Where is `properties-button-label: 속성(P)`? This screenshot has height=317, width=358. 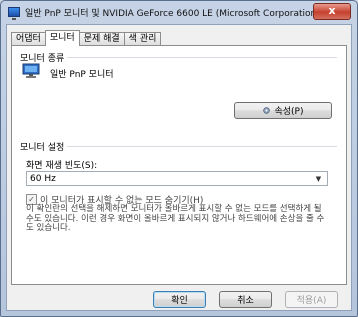 properties-button-label: 속성(P) is located at coordinates (289, 112).